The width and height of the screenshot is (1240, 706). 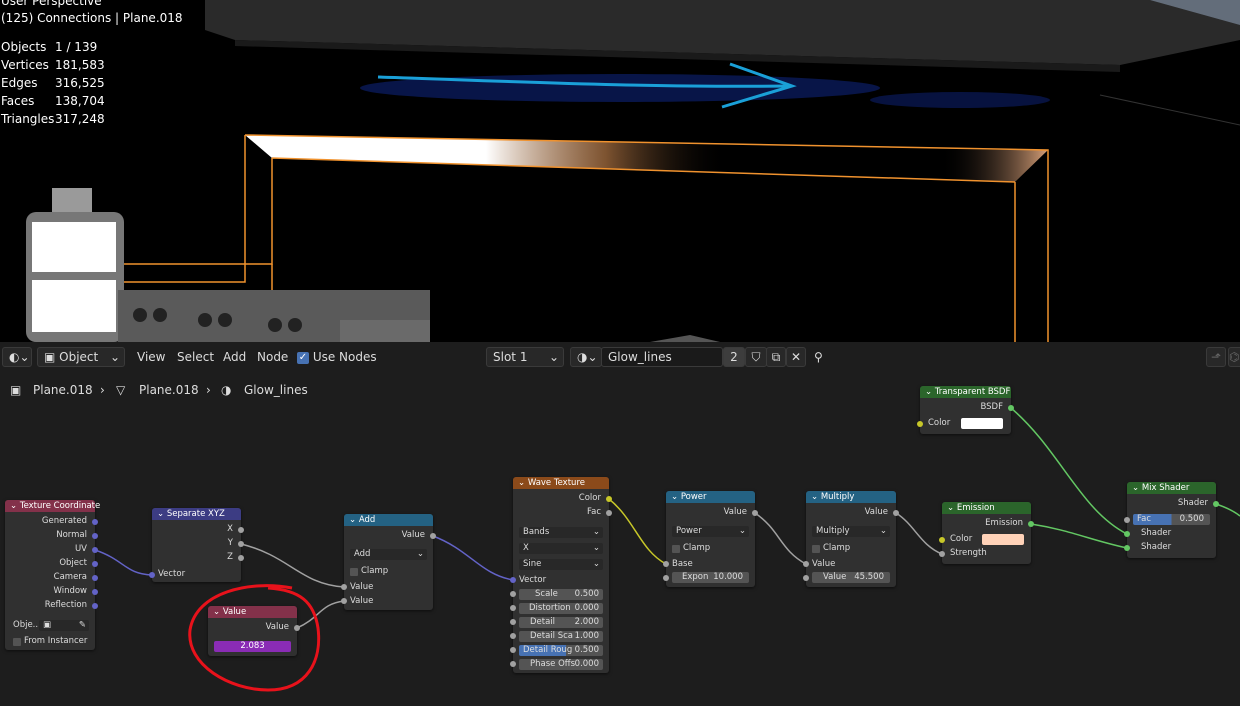 I want to click on annotation-circle, so click(x=254, y=638).